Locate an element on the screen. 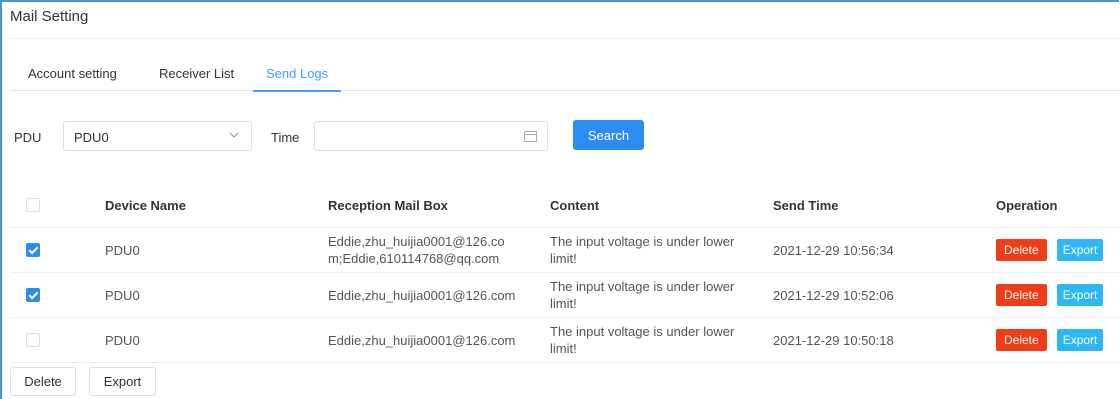  filter-bar: PDU PDU0 Time Search is located at coordinates (560, 136).